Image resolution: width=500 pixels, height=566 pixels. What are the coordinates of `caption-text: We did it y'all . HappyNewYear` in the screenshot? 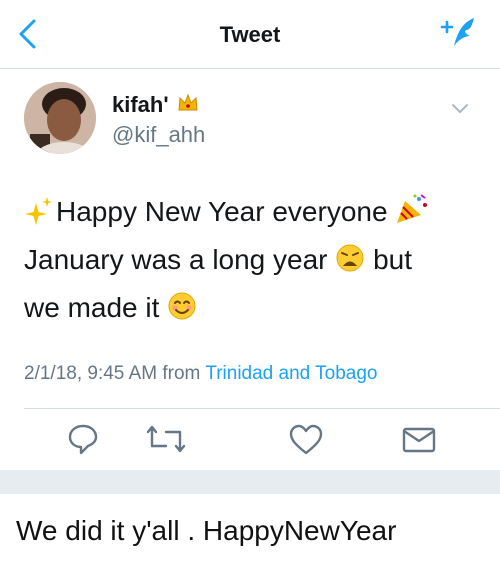 It's located at (206, 530).